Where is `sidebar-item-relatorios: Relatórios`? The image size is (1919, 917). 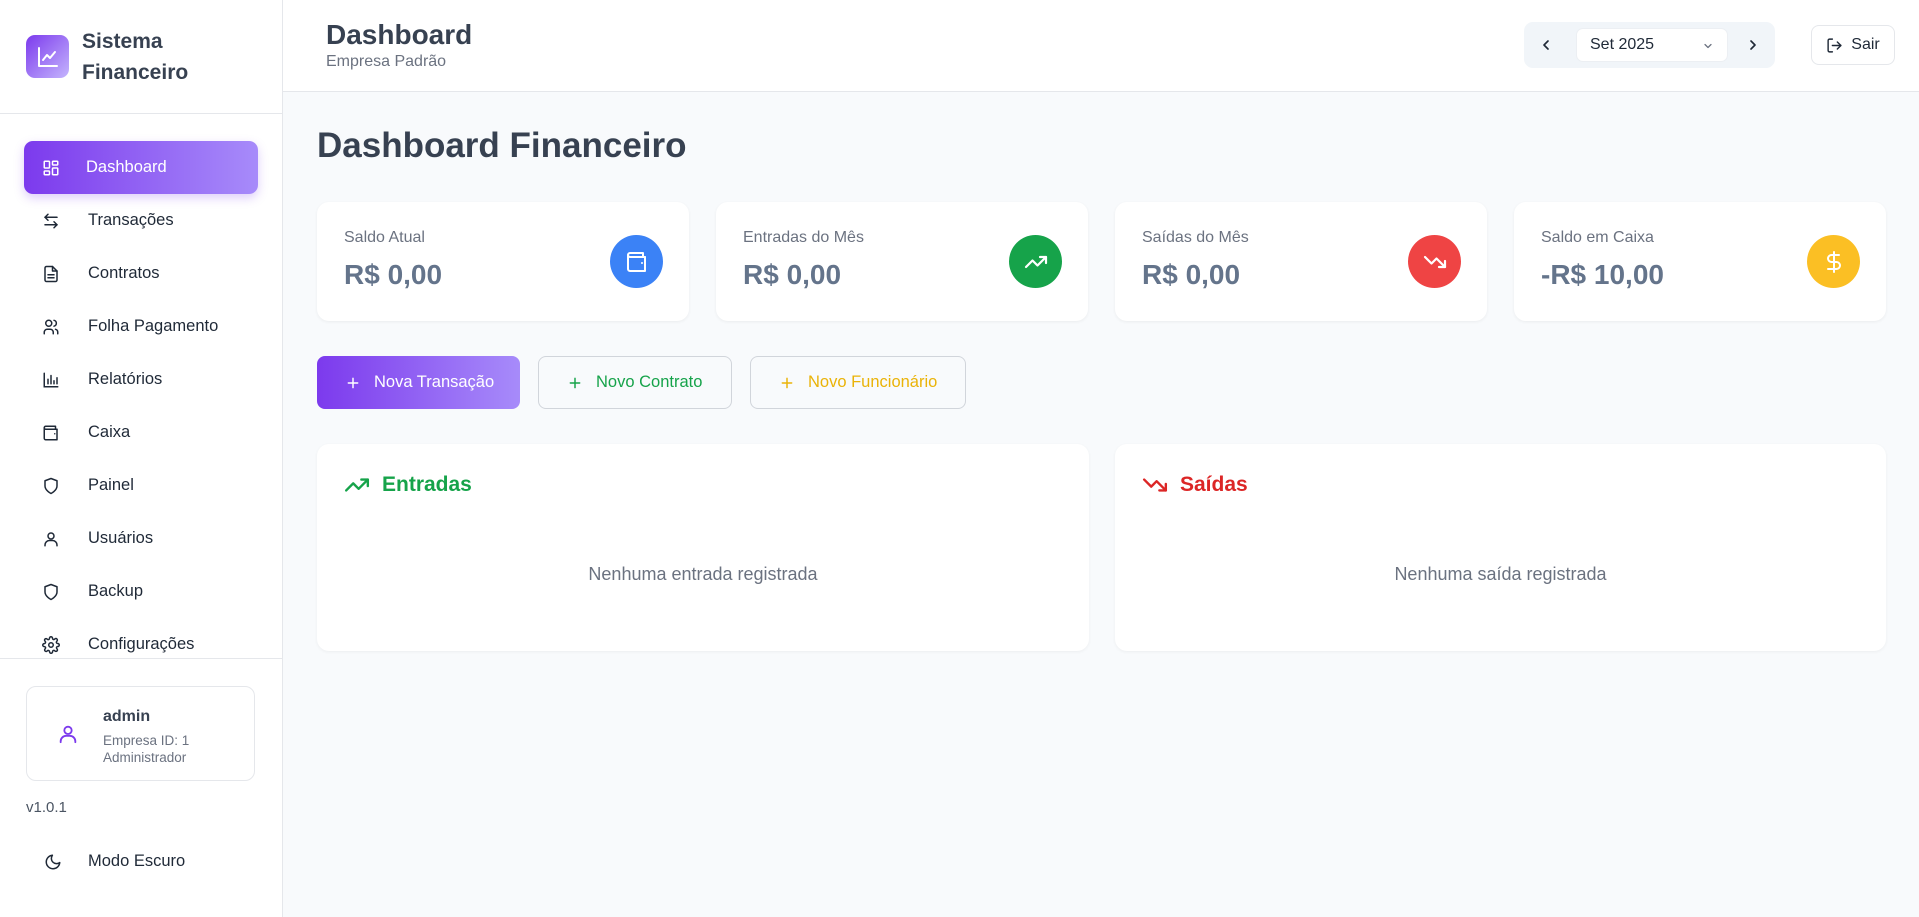 sidebar-item-relatorios: Relatórios is located at coordinates (141, 379).